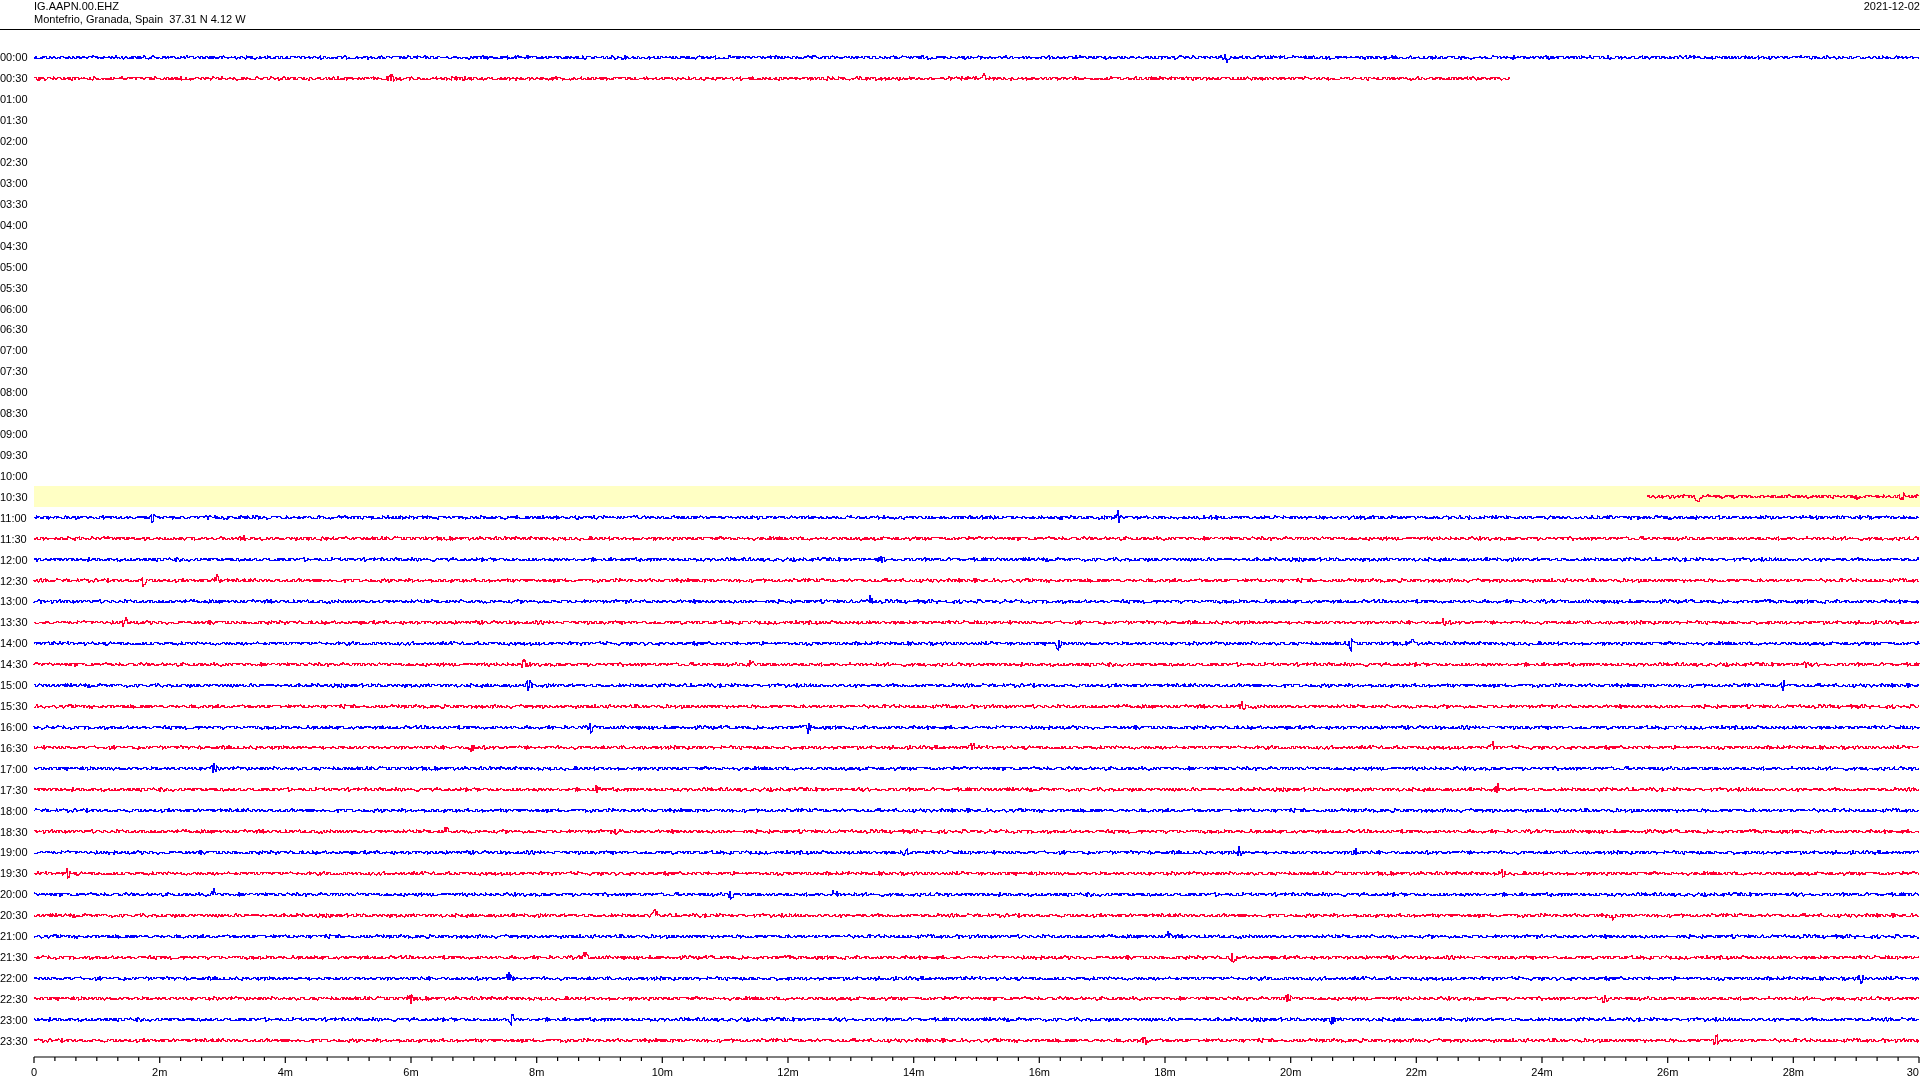 The width and height of the screenshot is (1920, 1080). What do you see at coordinates (77, 6) in the screenshot?
I see `station-code: IG.AAPN.00.EHZ` at bounding box center [77, 6].